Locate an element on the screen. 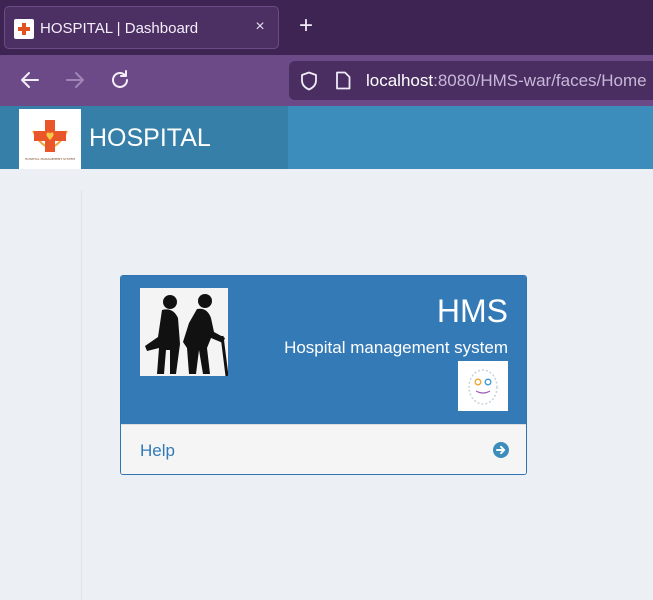 The image size is (653, 600). forward-arrow-icon is located at coordinates (75, 80).